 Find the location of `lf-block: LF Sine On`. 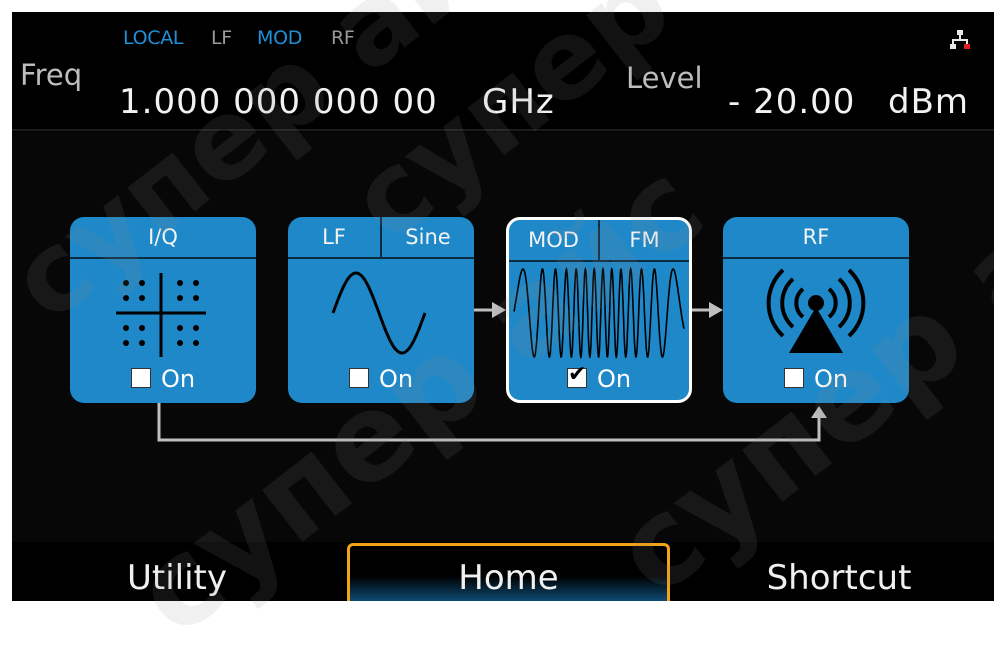

lf-block: LF Sine On is located at coordinates (381, 310).